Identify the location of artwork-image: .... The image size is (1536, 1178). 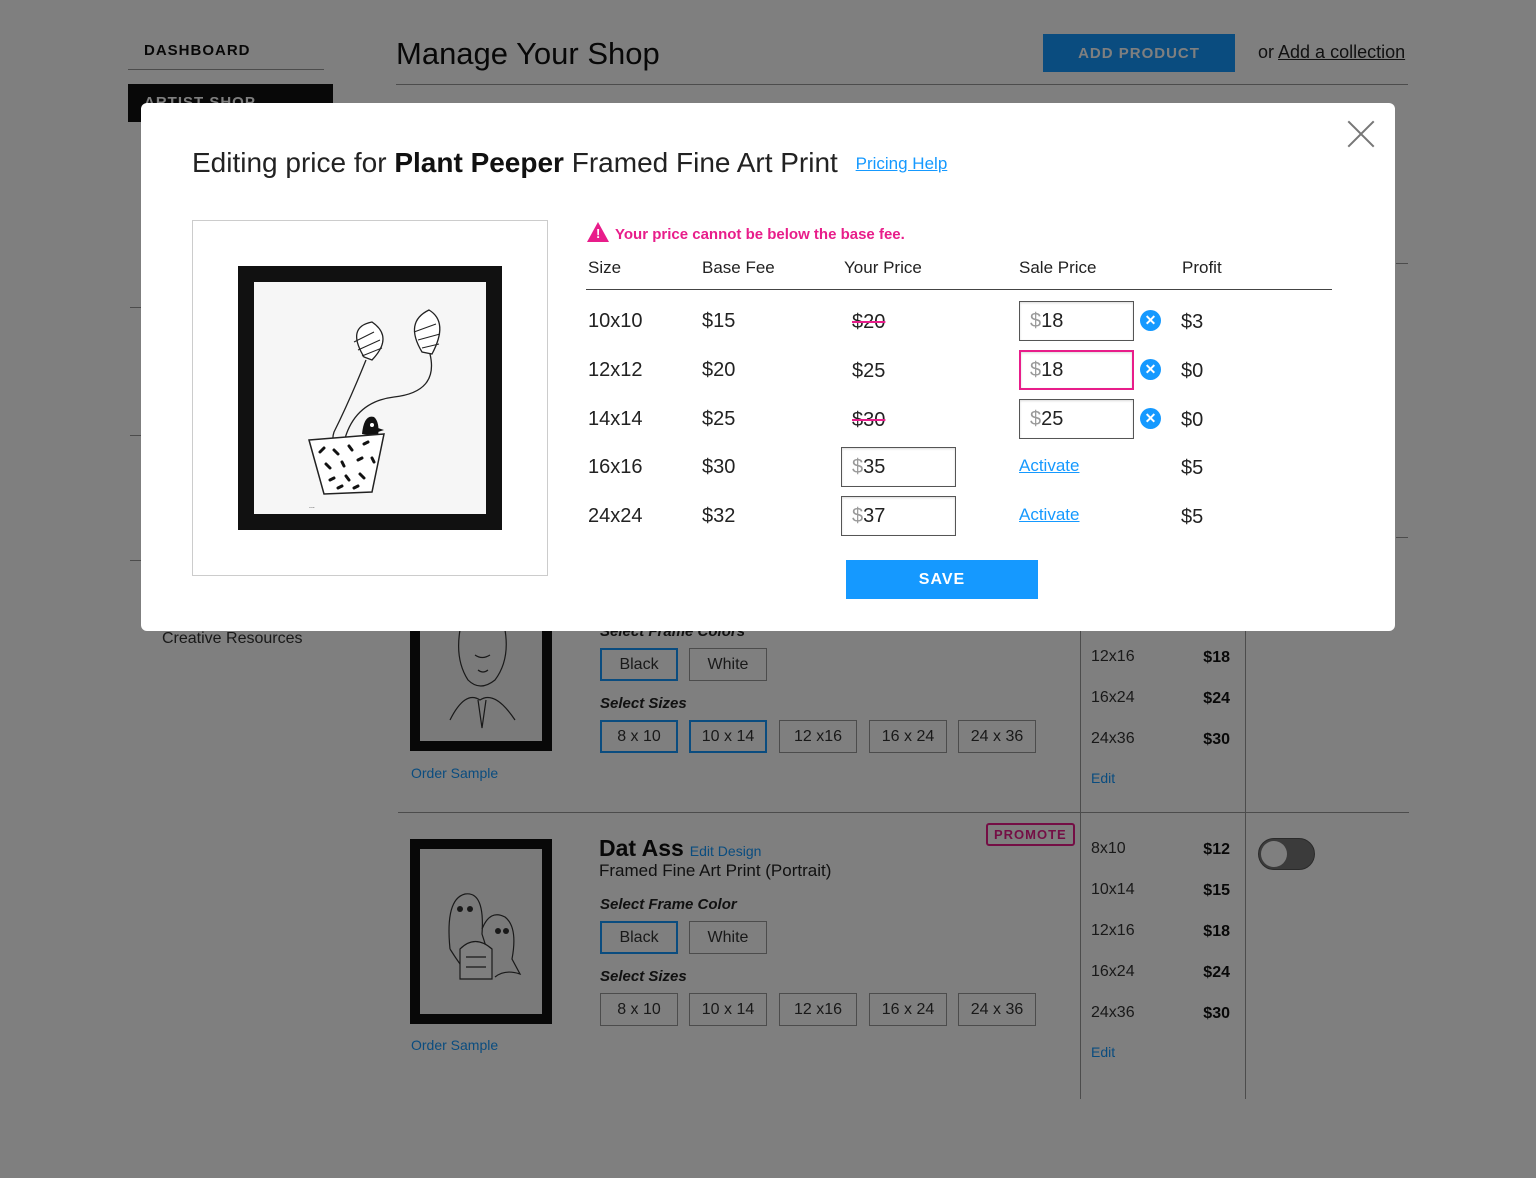
(370, 398).